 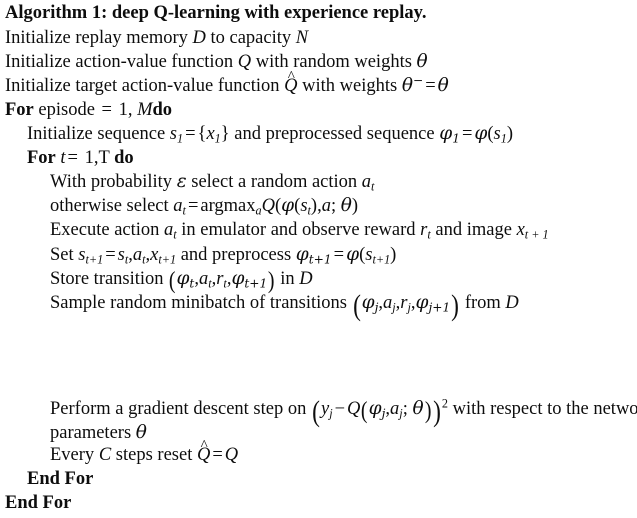 I want to click on hat-accent-icon: ^, so click(x=291, y=77).